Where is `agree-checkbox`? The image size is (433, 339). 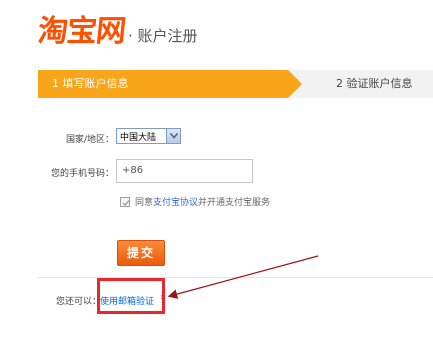 agree-checkbox is located at coordinates (125, 201).